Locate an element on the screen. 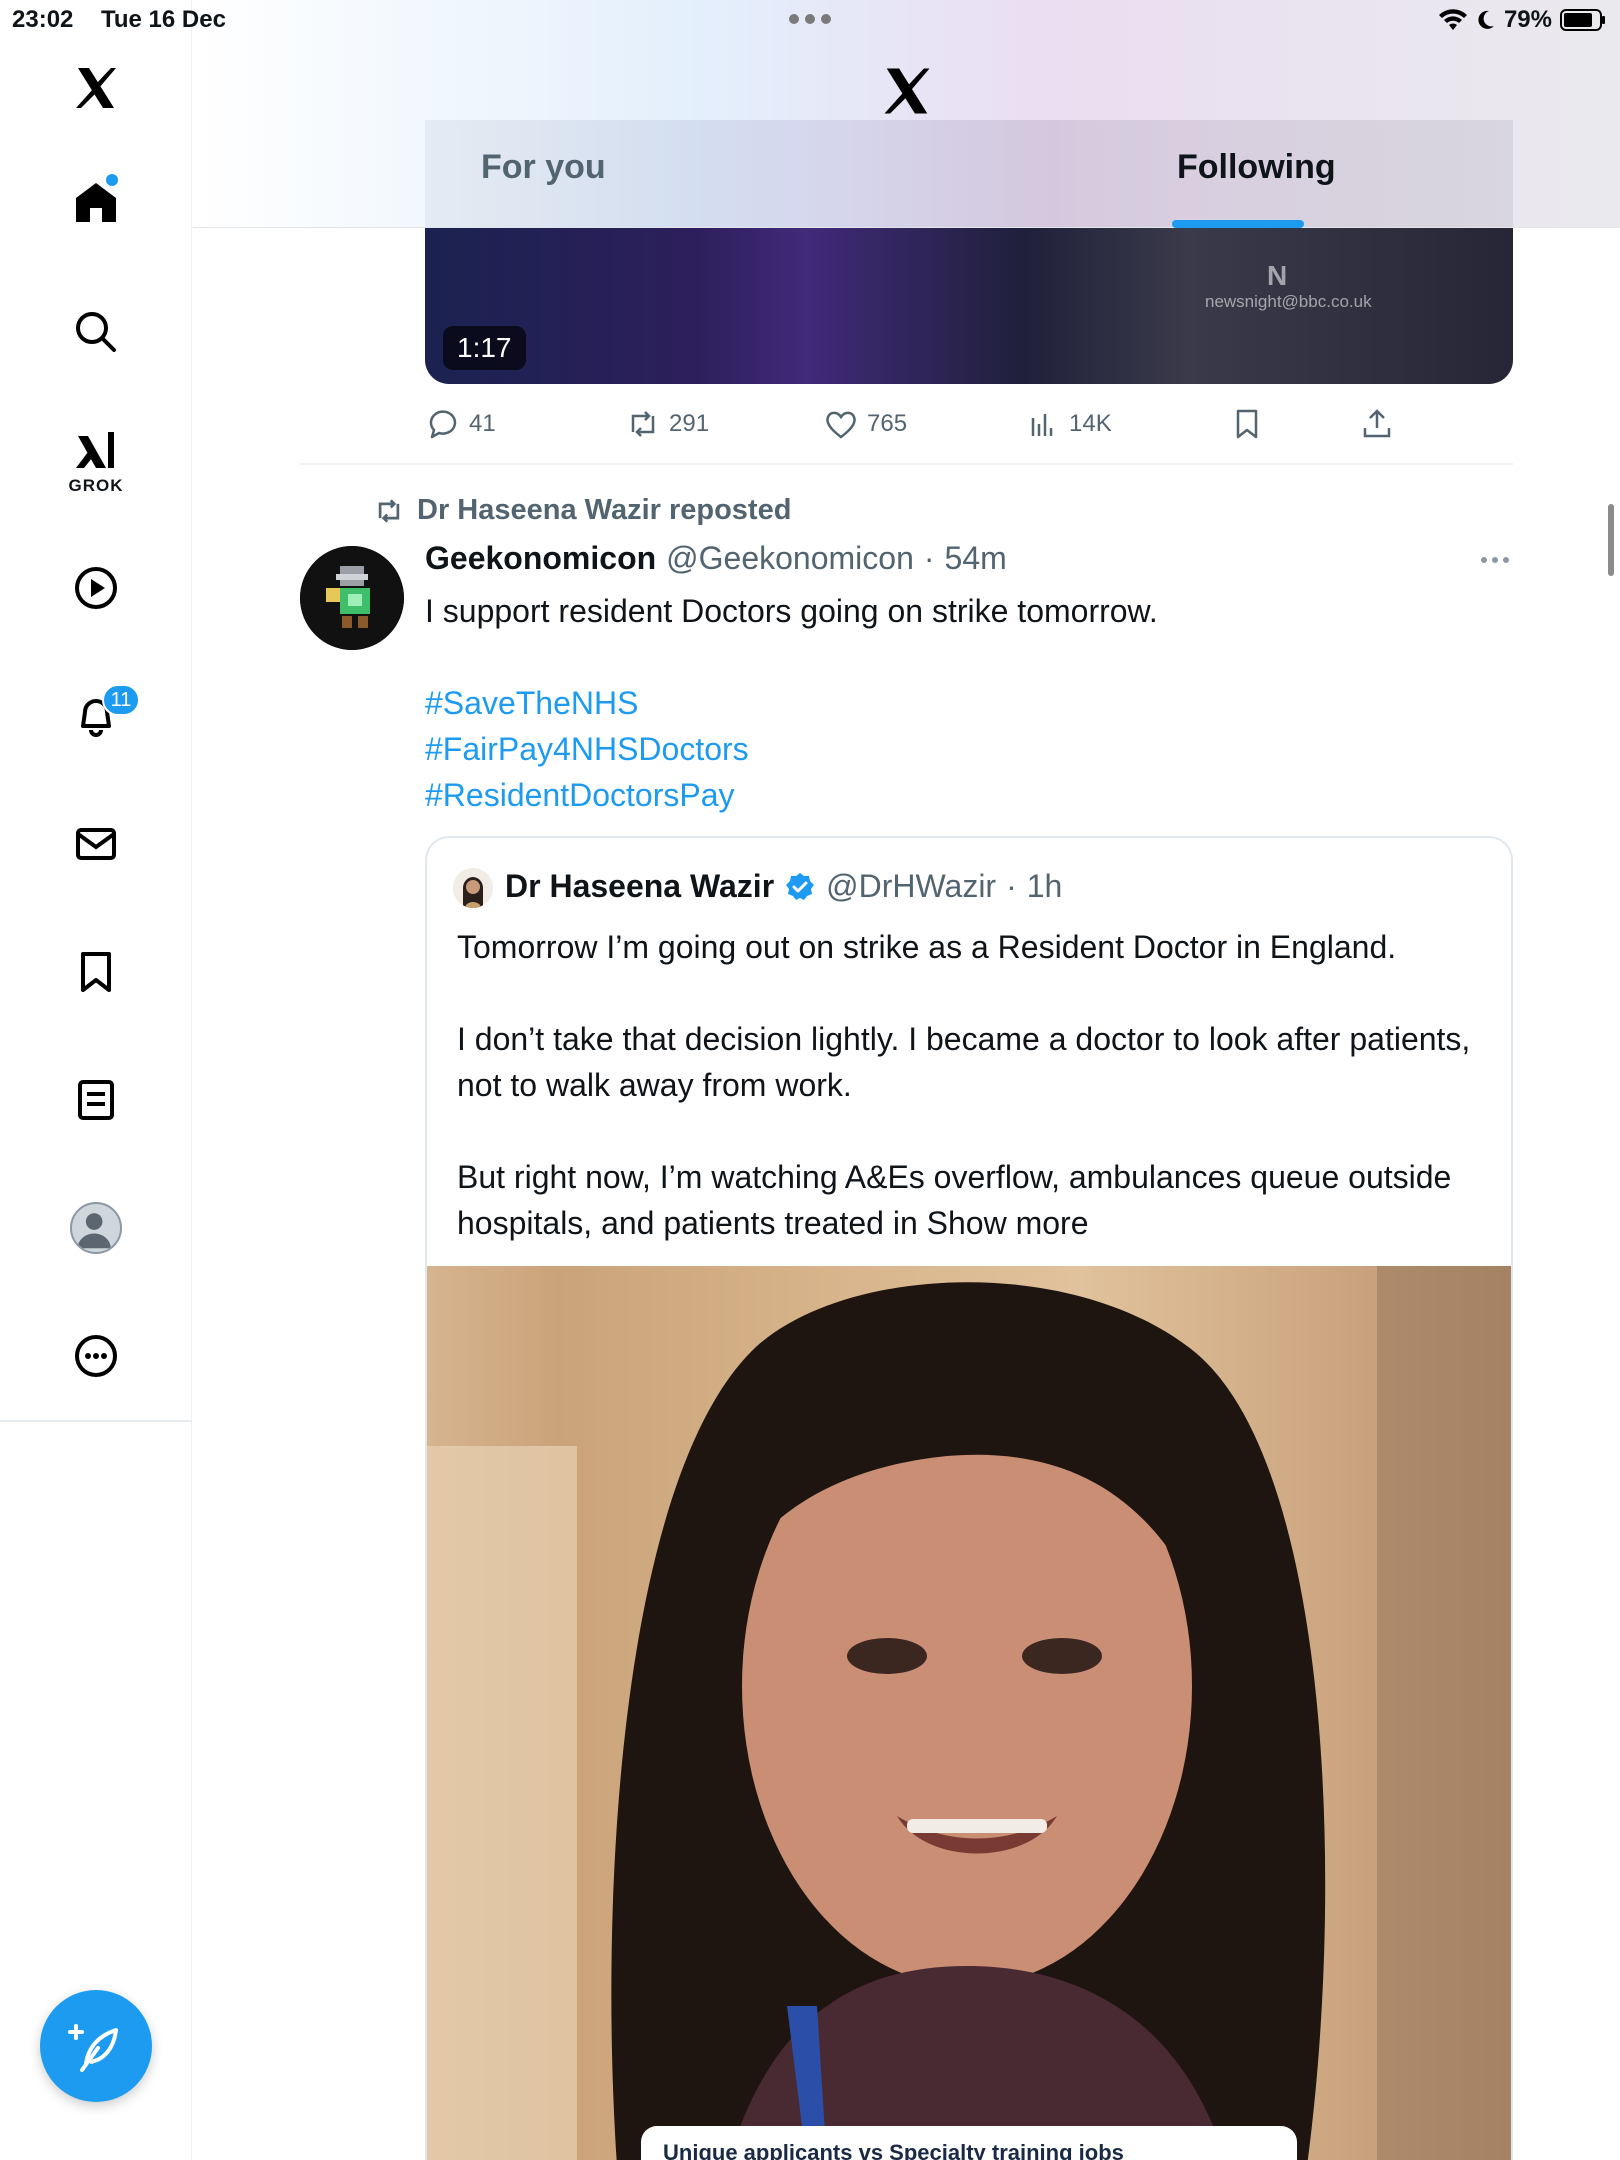 The image size is (1620, 2160). status-bar: 23:02 Tue 16 Dec 79% is located at coordinates (810, 20).